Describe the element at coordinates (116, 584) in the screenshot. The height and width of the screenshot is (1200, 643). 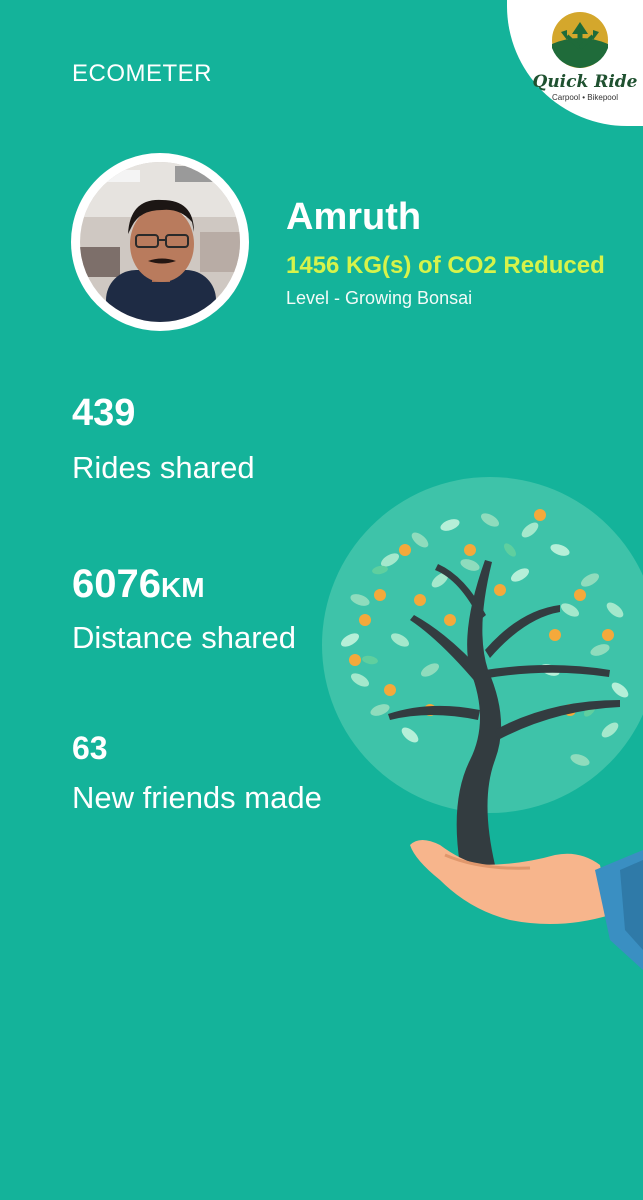
I see `distance-number: 6076` at that location.